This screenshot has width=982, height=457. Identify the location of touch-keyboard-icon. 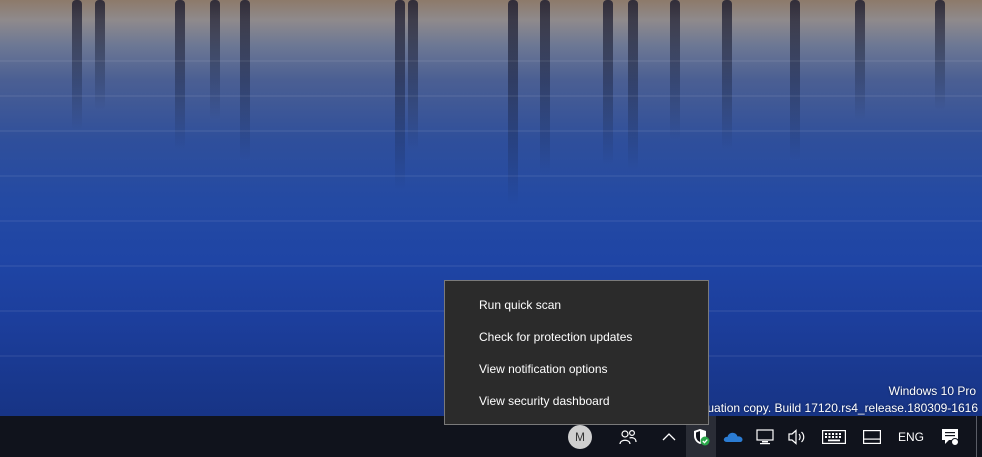
(834, 436).